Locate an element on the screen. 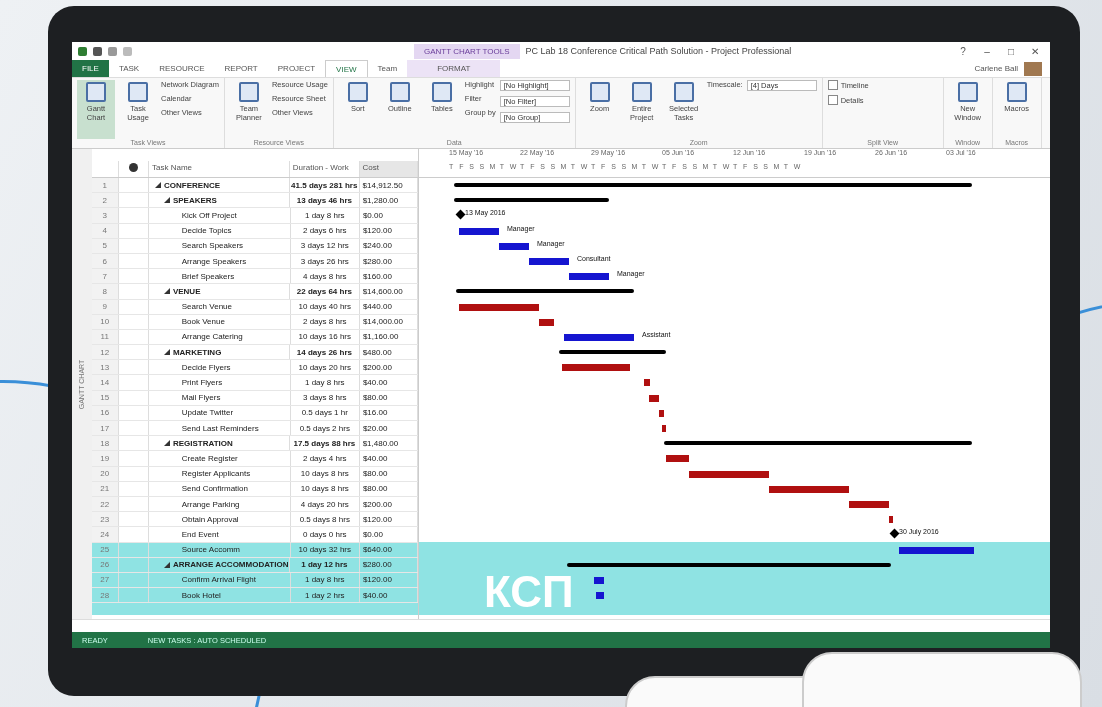  task-name: Mail Flyers is located at coordinates (201, 398).